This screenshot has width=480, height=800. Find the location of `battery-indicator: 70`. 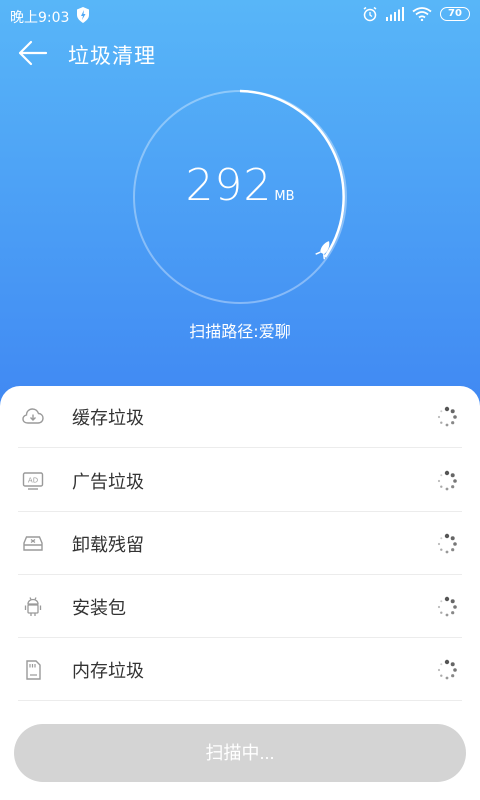

battery-indicator: 70 is located at coordinates (455, 14).